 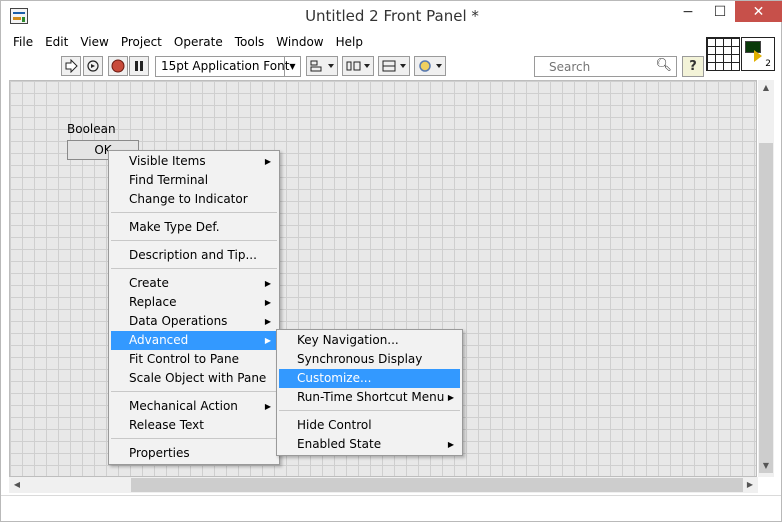 I want to click on menu-item-find-terminal: Find Terminal, so click(x=194, y=180).